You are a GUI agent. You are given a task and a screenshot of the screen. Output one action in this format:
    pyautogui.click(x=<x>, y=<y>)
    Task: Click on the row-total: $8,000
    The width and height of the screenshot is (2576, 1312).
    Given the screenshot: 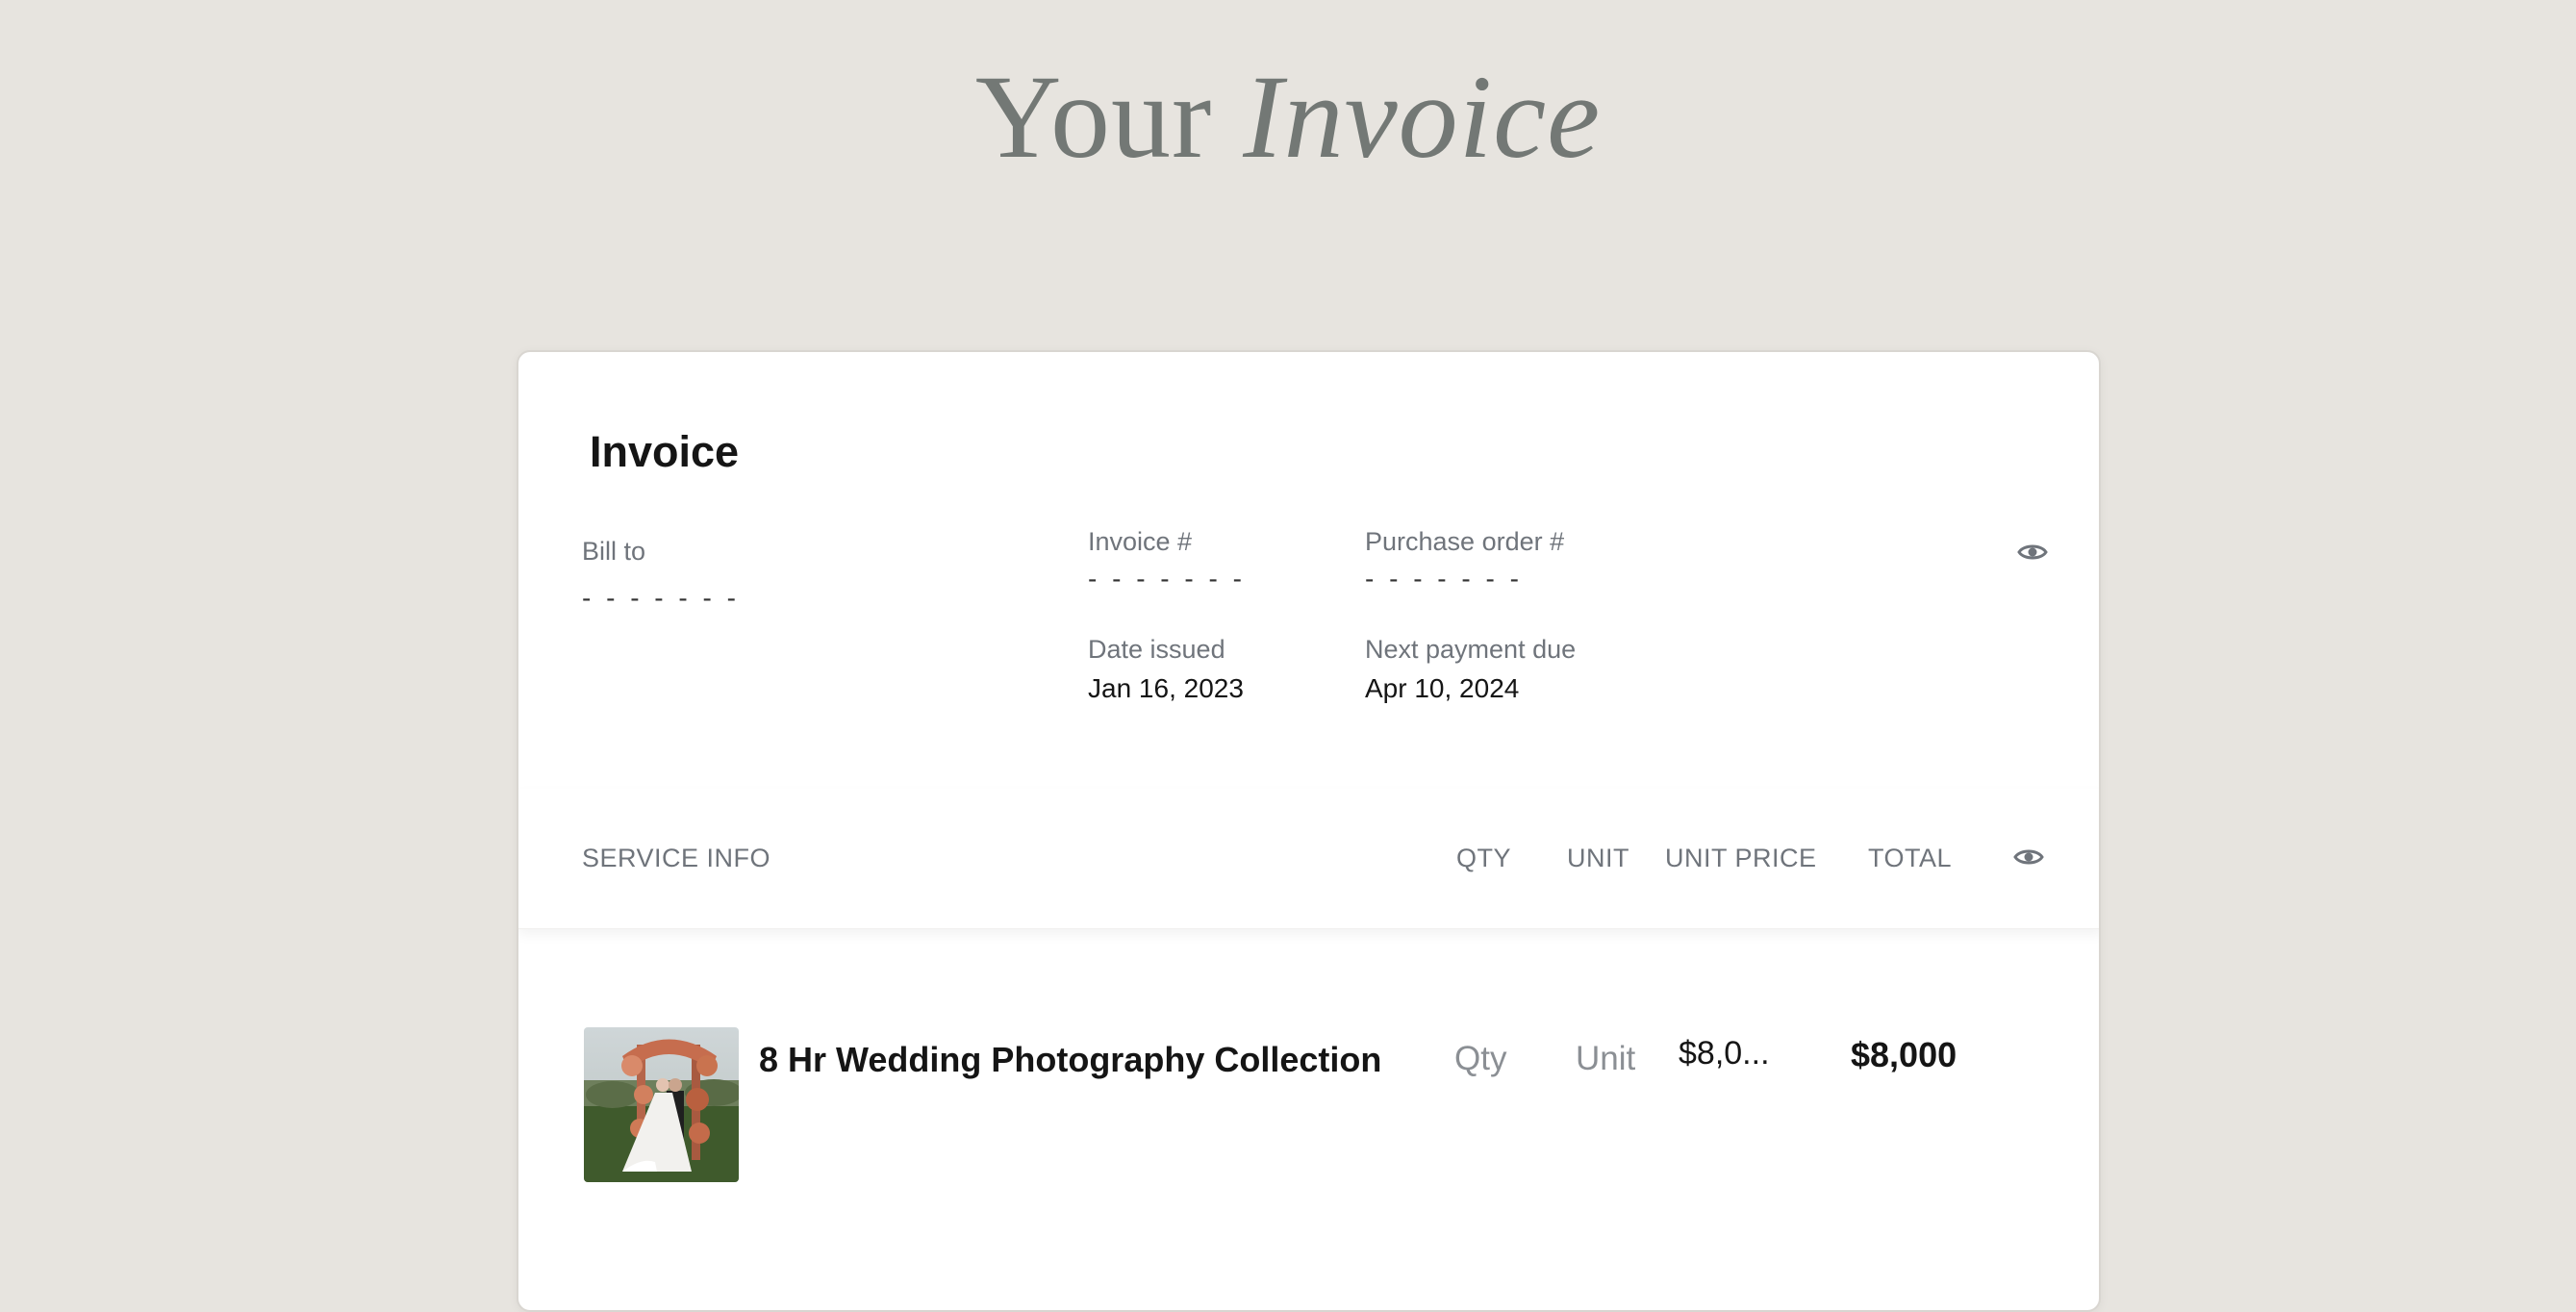 What is the action you would take?
    pyautogui.click(x=1904, y=1054)
    